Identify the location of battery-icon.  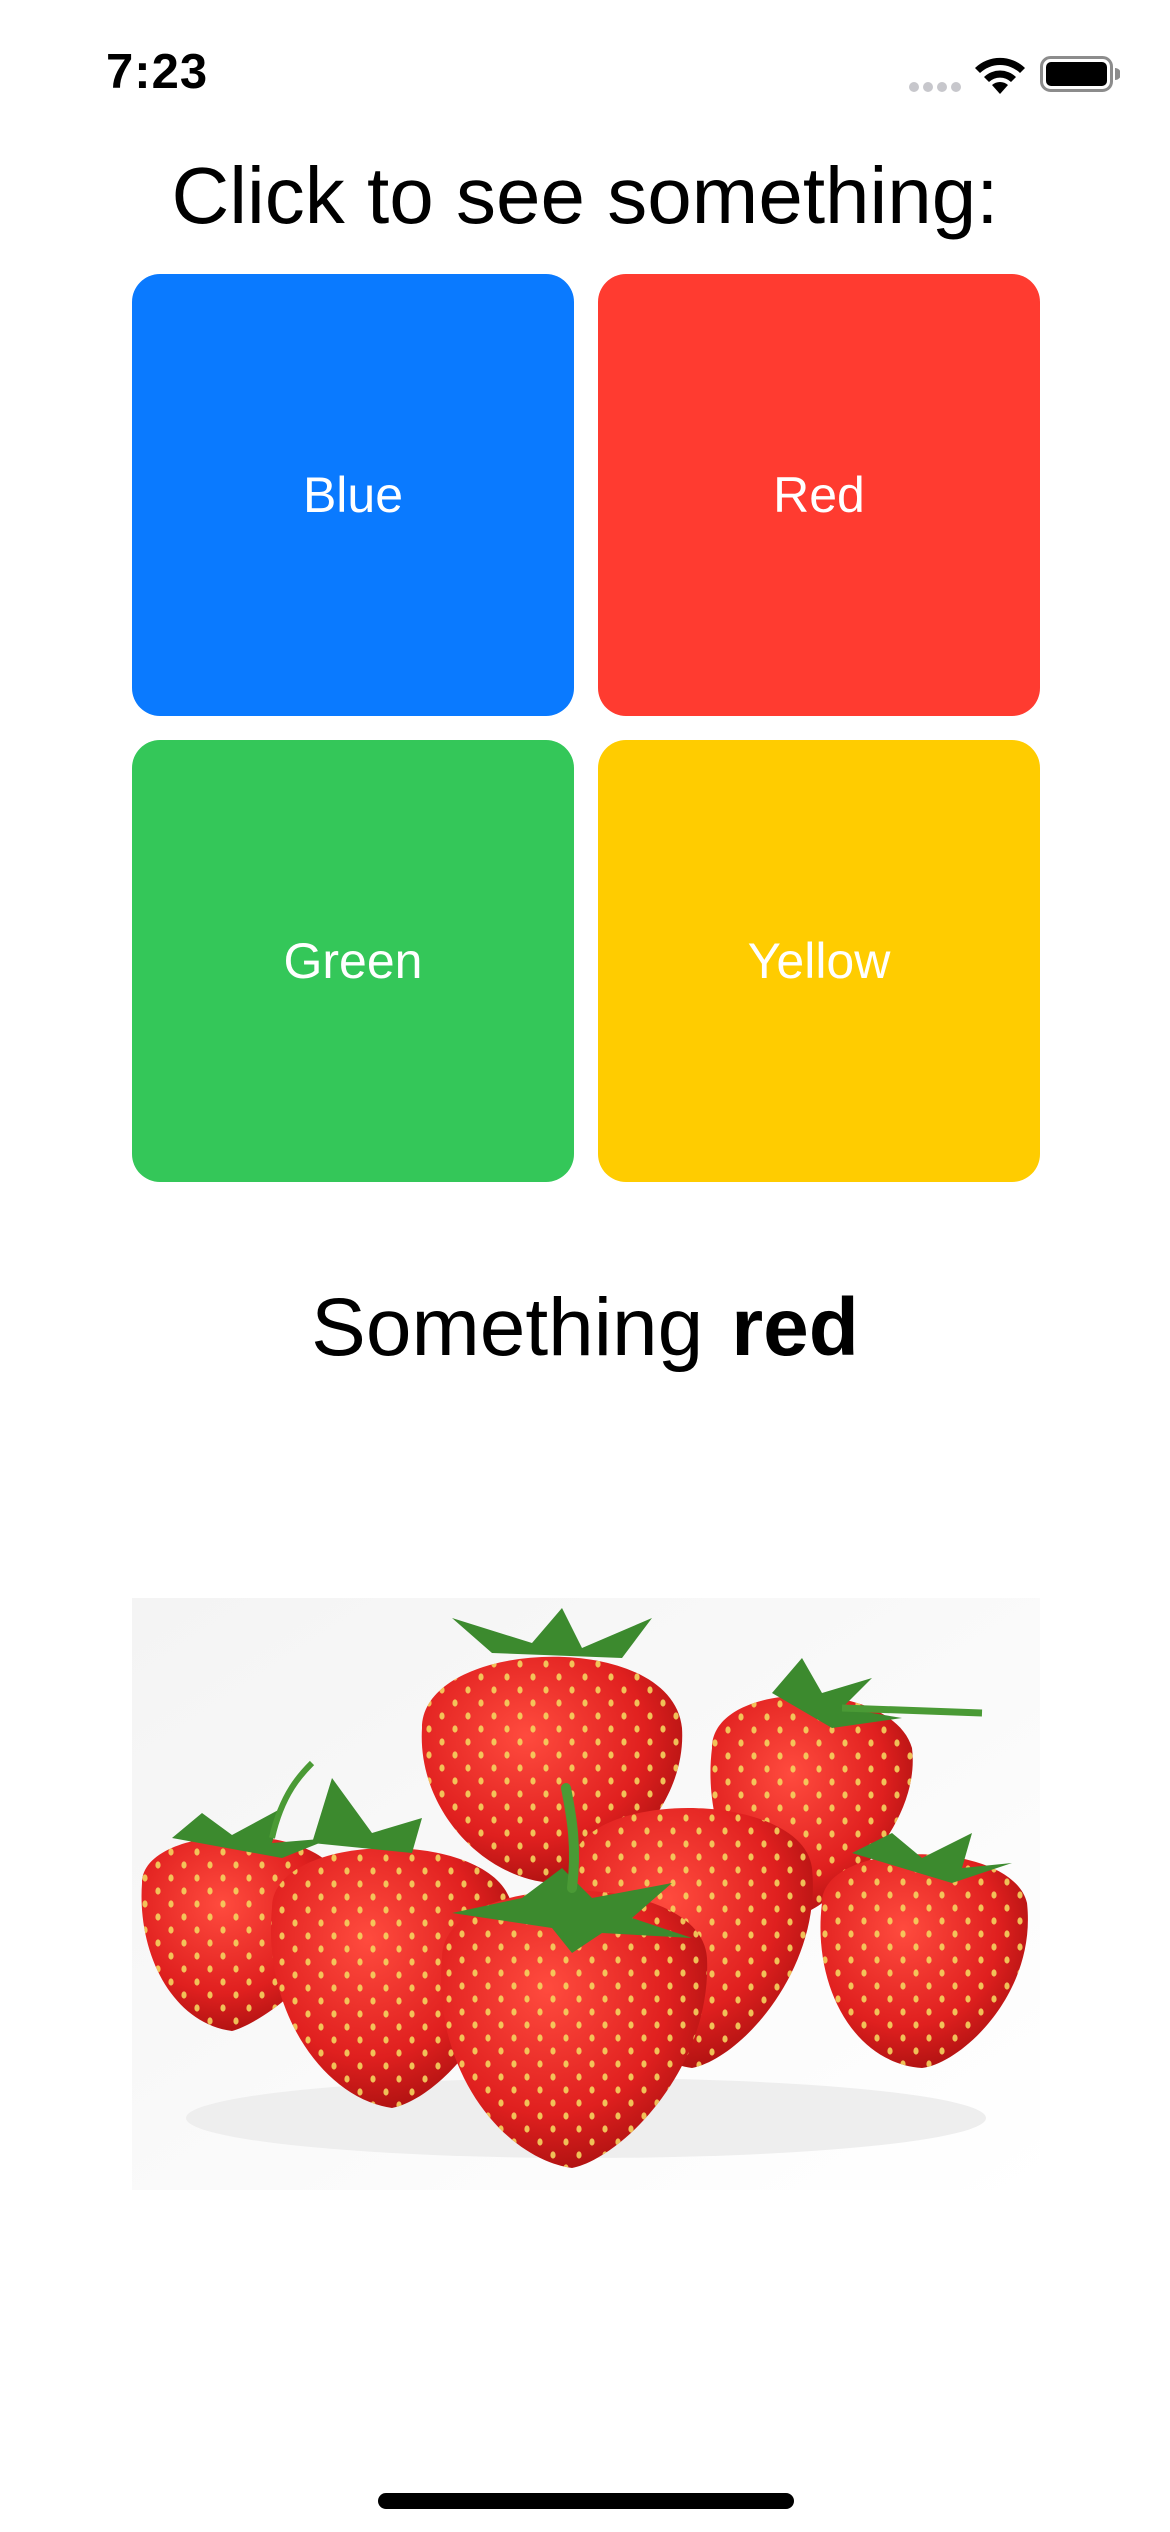
(1080, 74).